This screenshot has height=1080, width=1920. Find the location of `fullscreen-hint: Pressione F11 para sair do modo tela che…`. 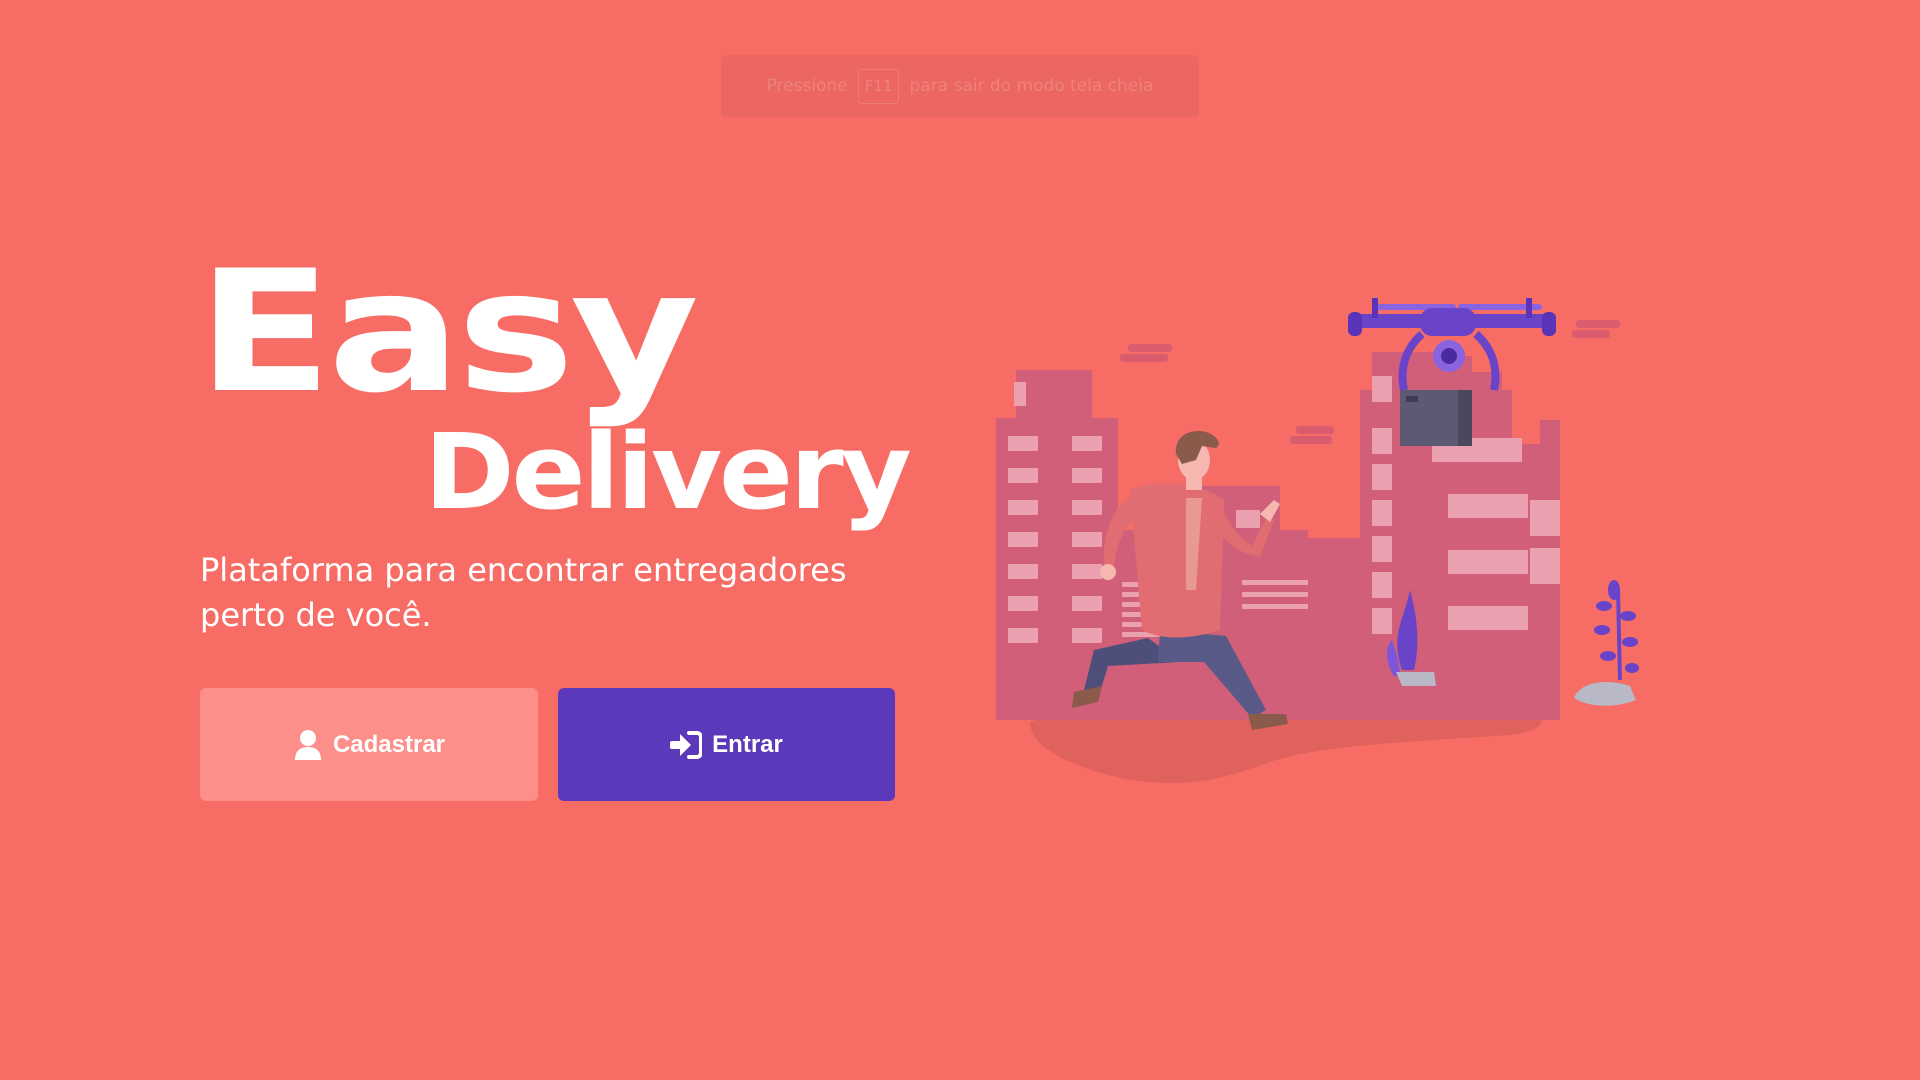

fullscreen-hint: Pressione F11 para sair do modo tela che… is located at coordinates (960, 86).